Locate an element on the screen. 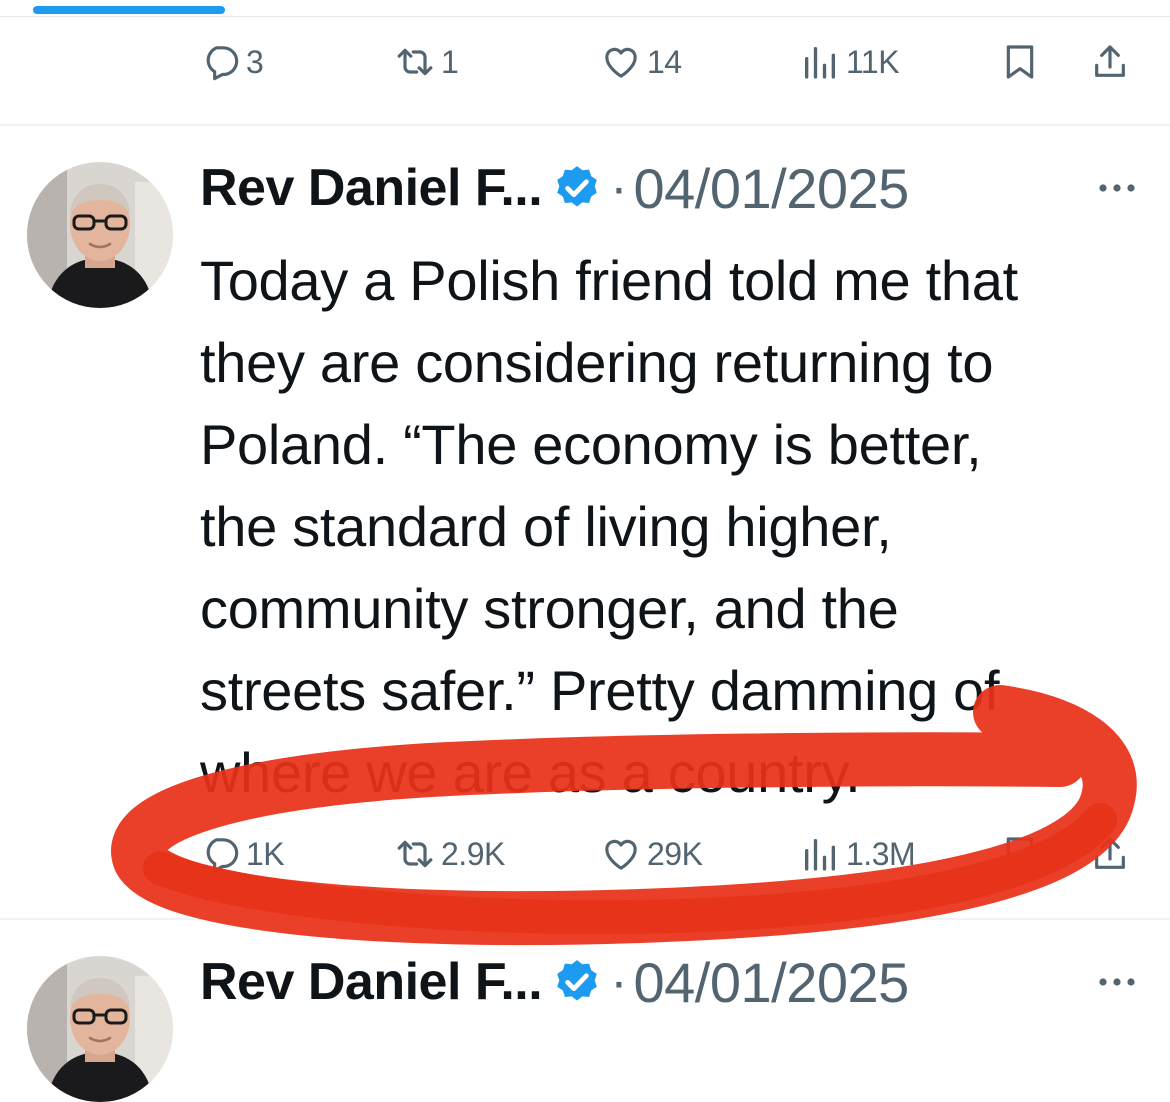  repost-count: 2.9K is located at coordinates (473, 853).